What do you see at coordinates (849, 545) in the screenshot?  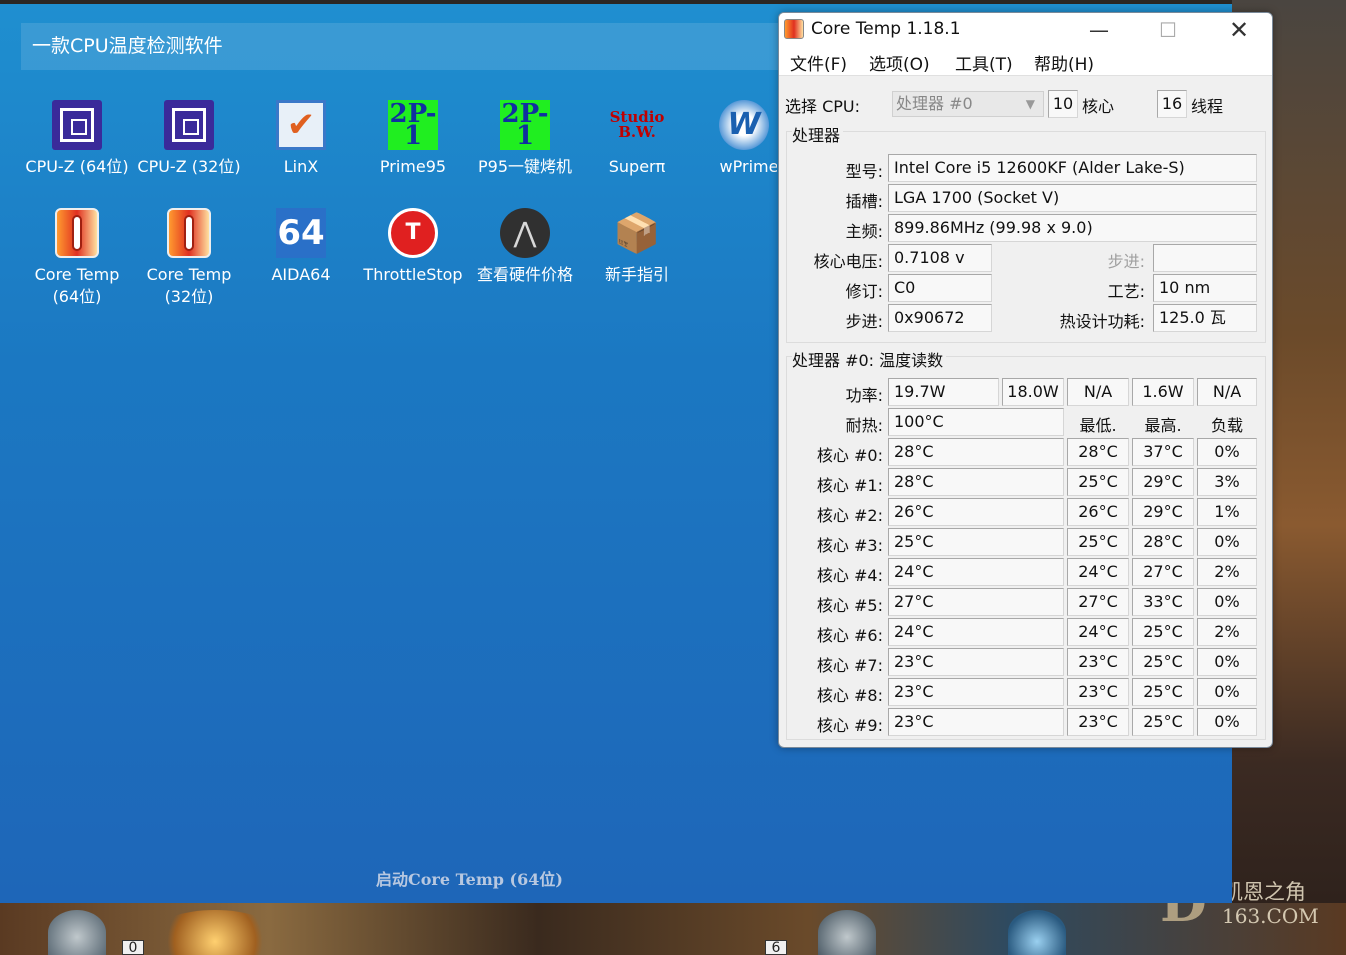 I see `core-label: 核心 #3:` at bounding box center [849, 545].